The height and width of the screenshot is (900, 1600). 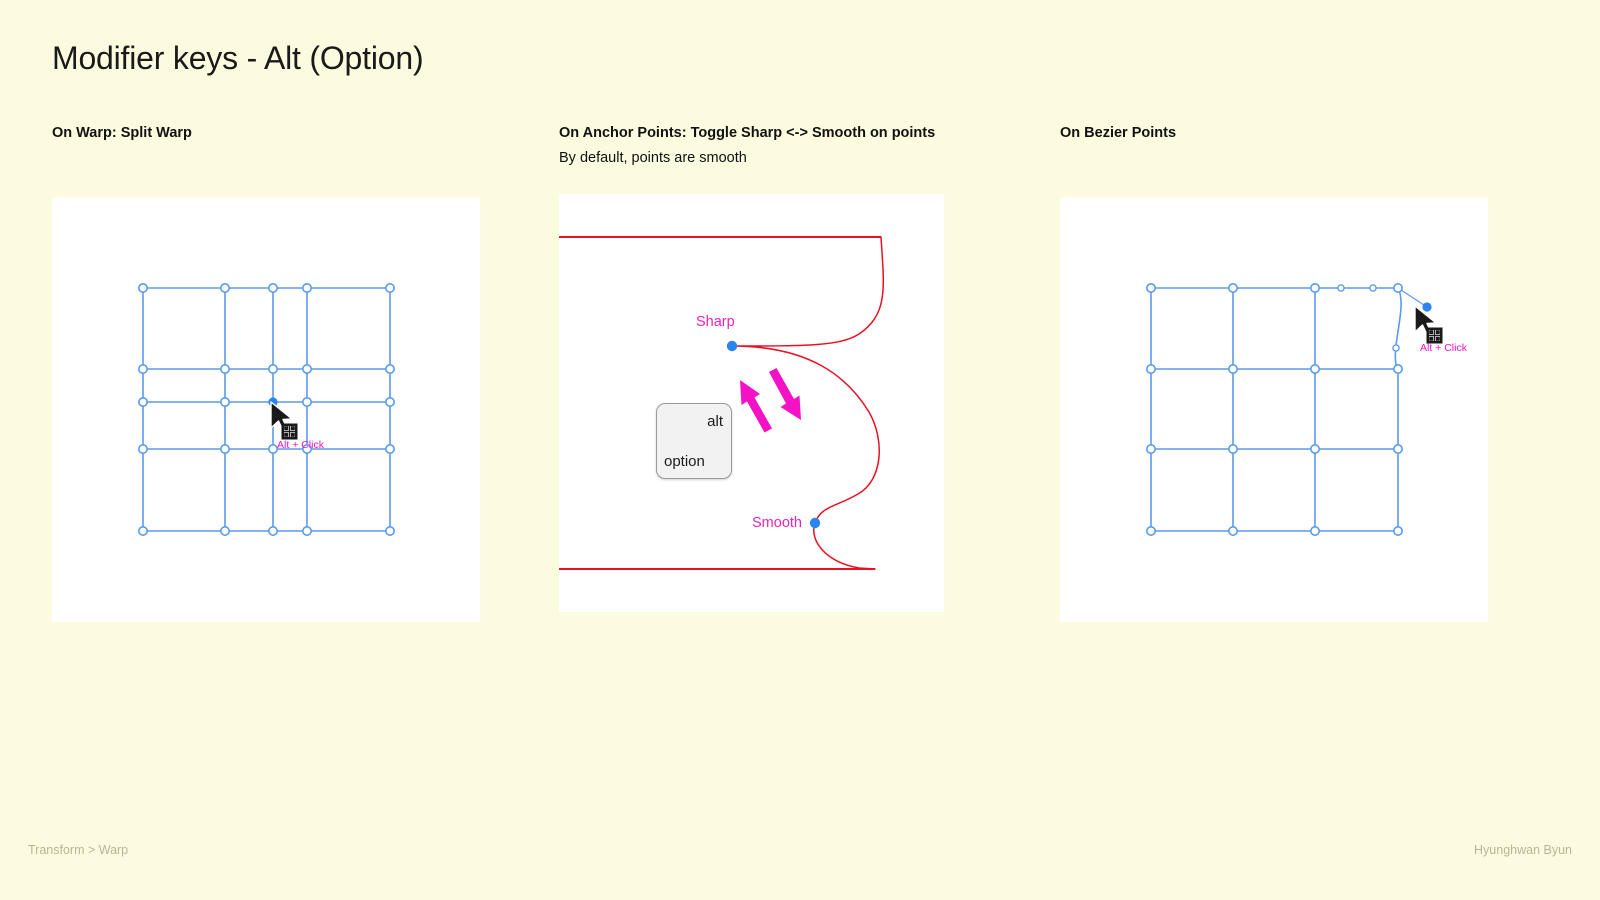 I want to click on page-title: Modifier keys - Alt (Option), so click(x=238, y=58).